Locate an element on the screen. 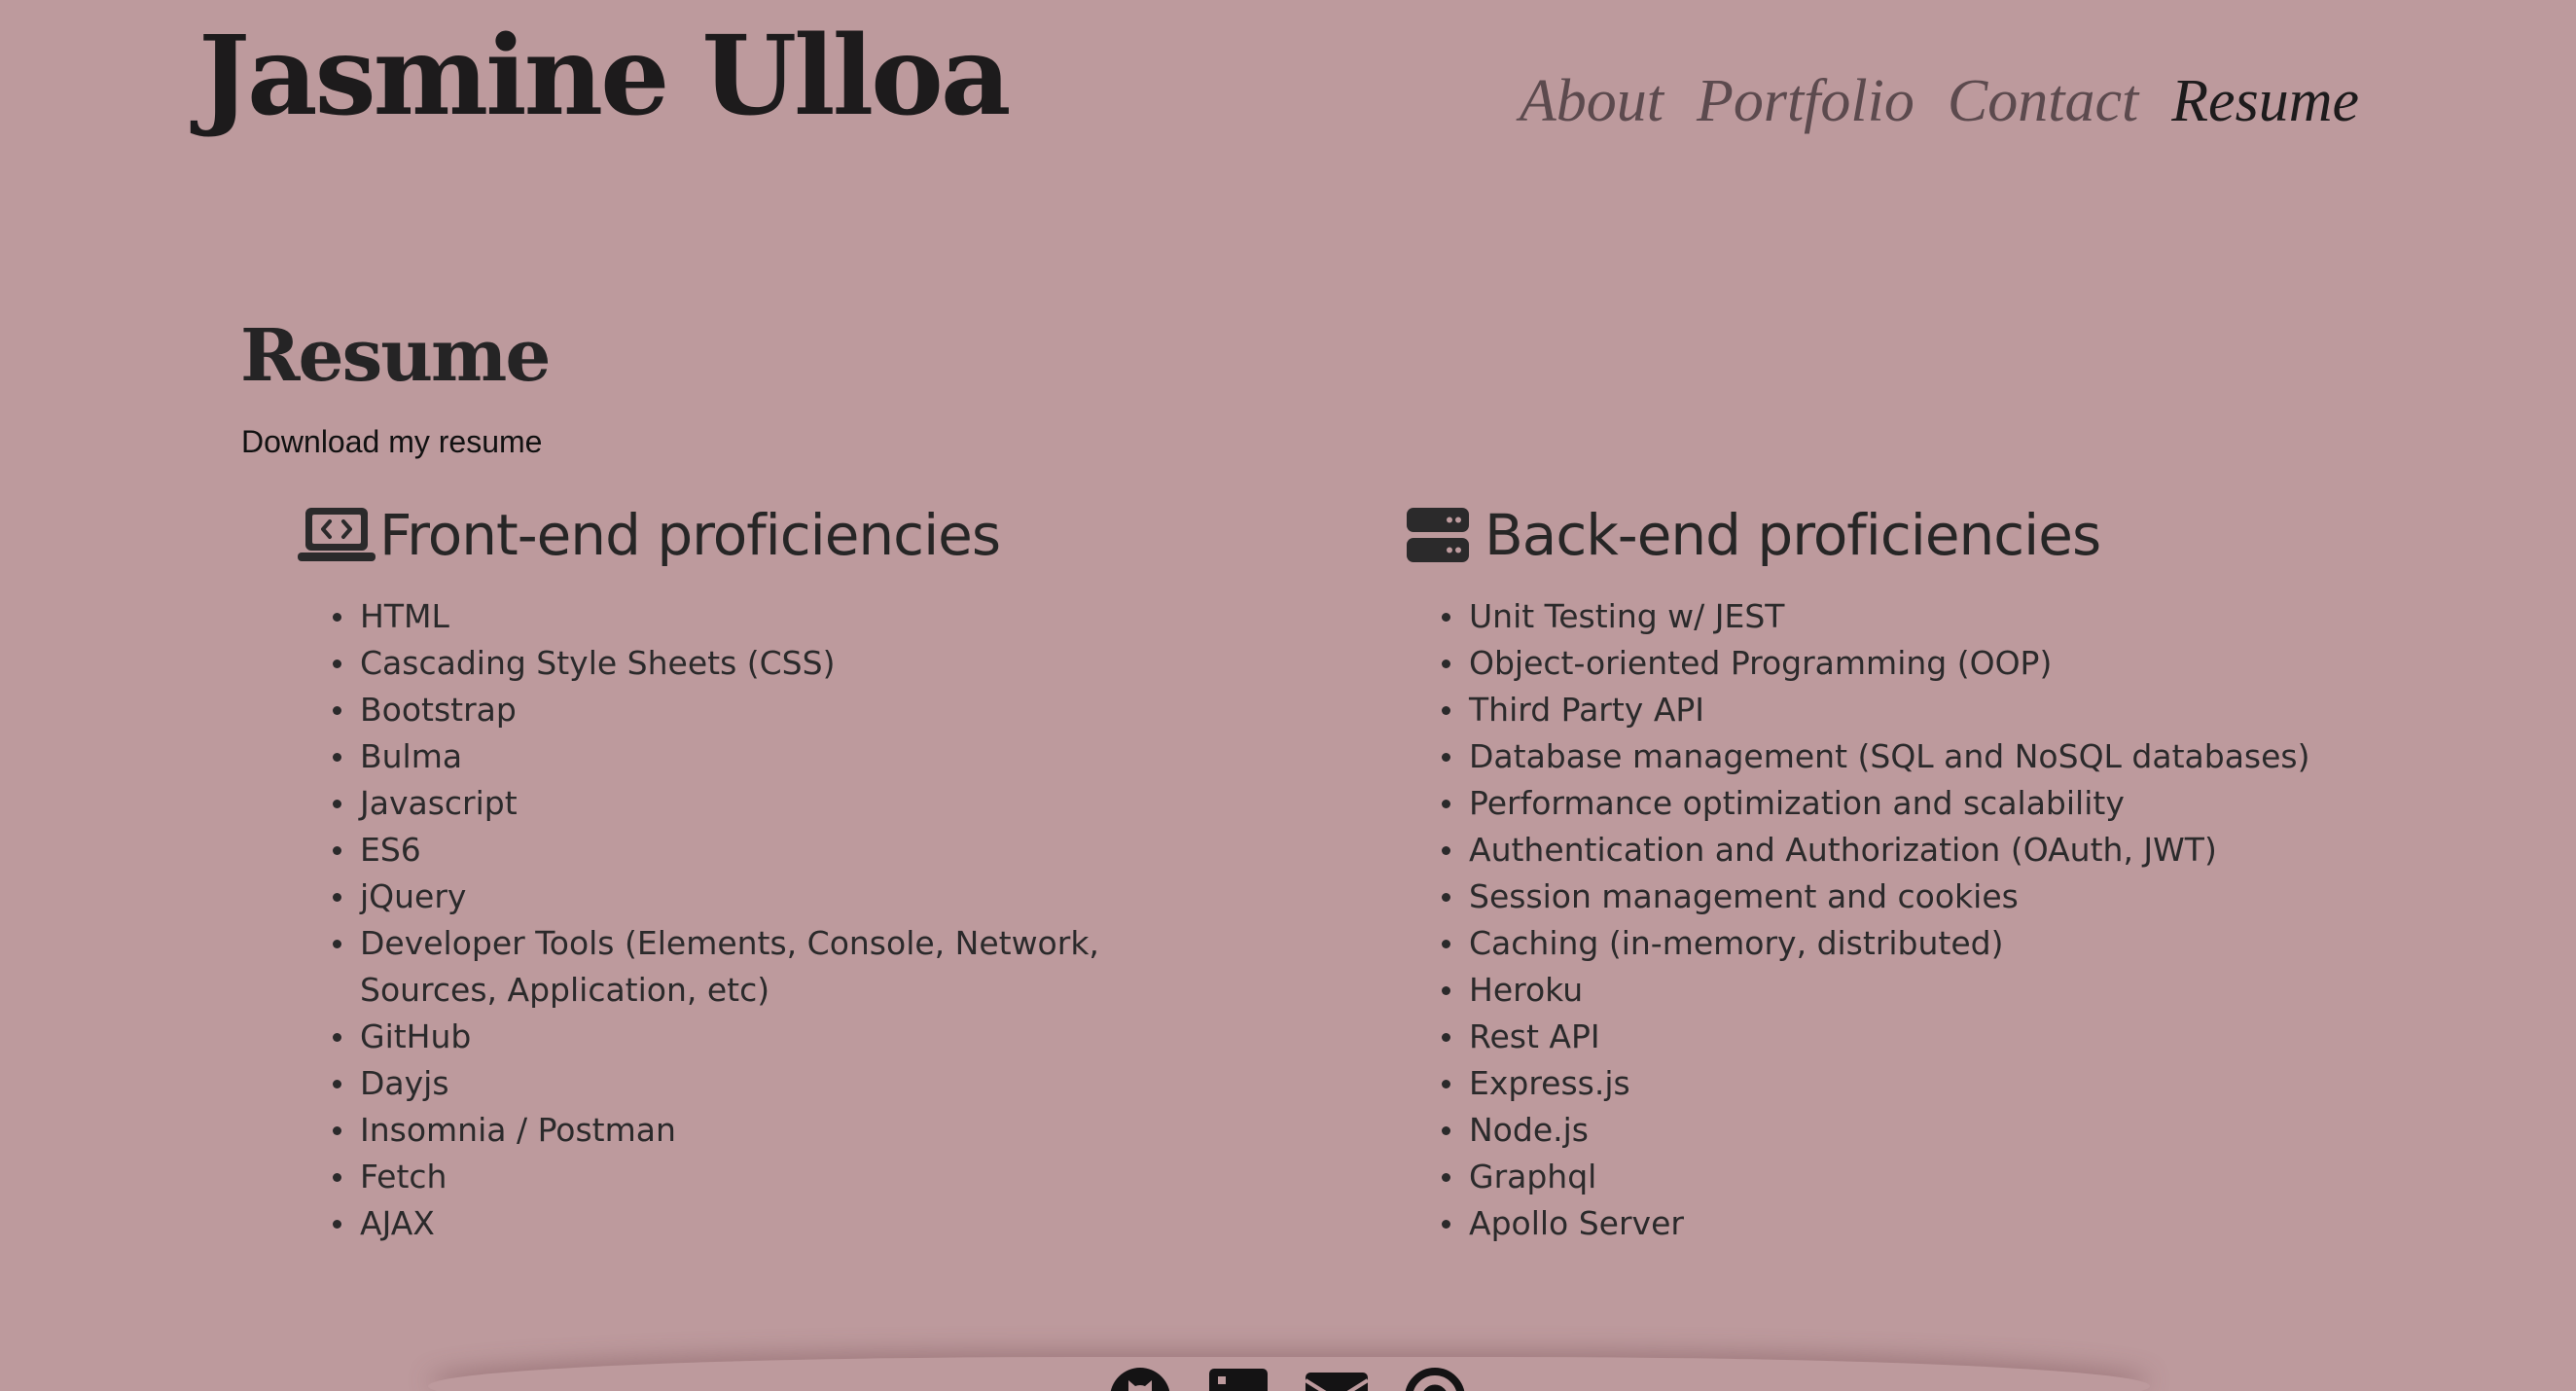  list-item: Session management and cookies is located at coordinates (1910, 897).